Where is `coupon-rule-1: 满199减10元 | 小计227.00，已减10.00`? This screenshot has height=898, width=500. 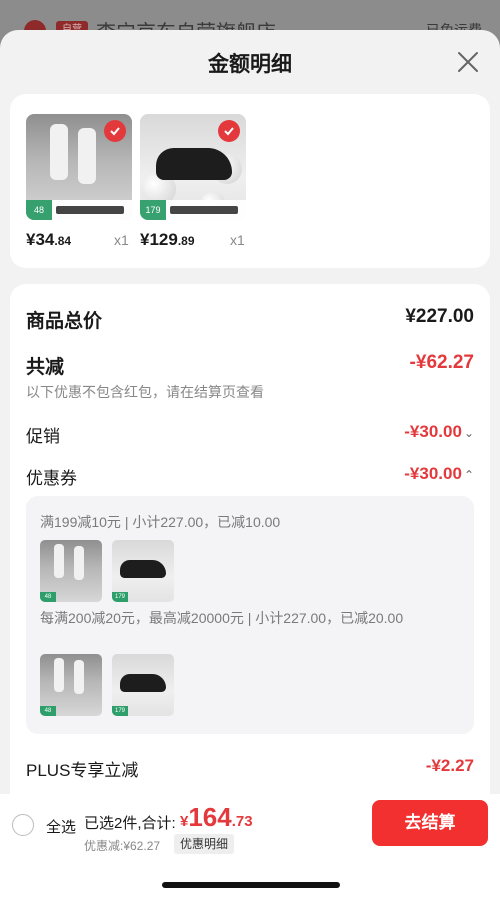
coupon-rule-1: 满199减10元 | 小计227.00，已减10.00 is located at coordinates (160, 522).